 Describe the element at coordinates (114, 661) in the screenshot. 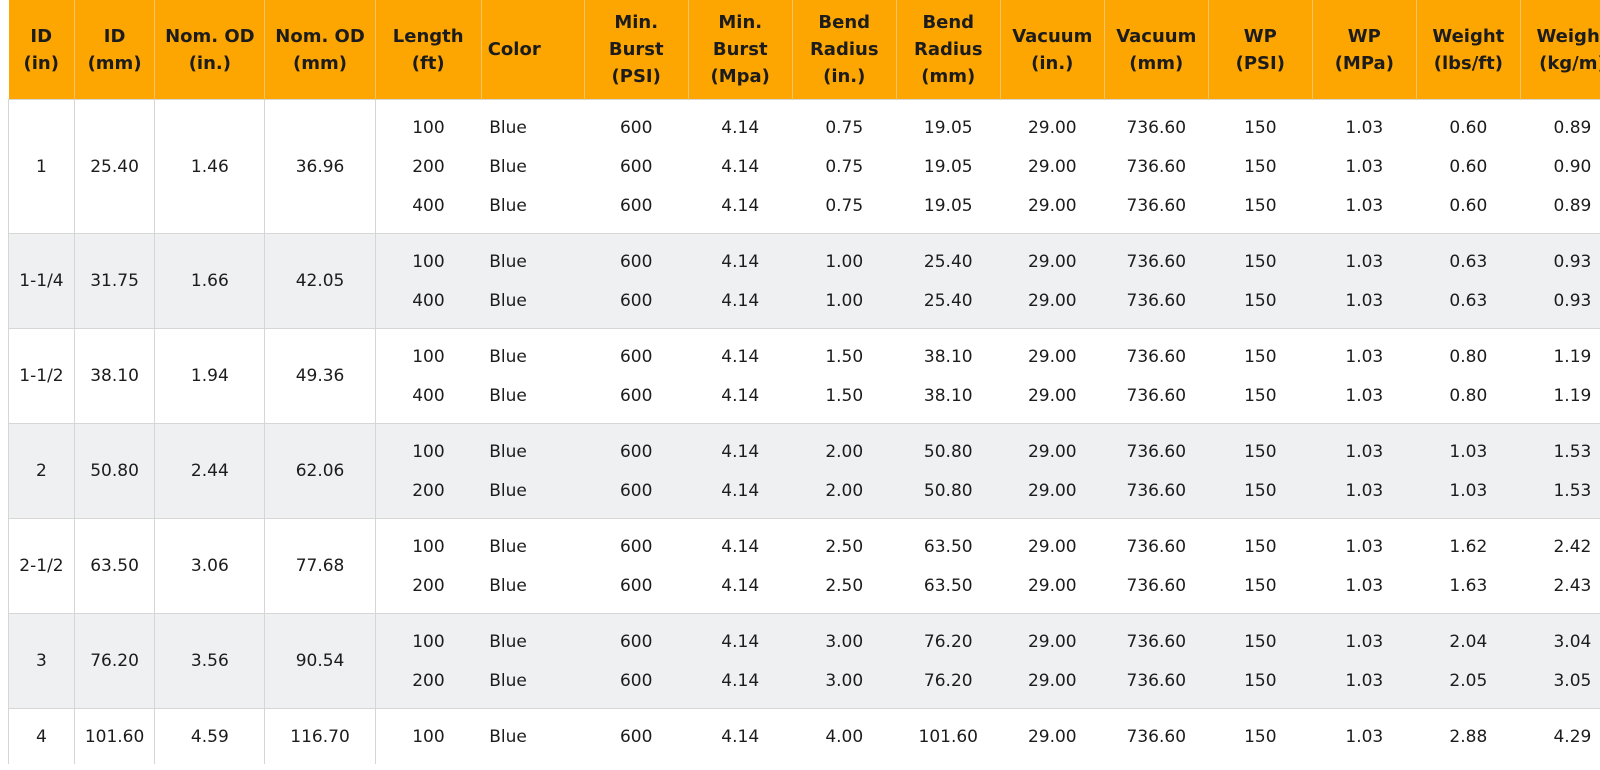

I see `cell-id-mm: 76.20` at that location.